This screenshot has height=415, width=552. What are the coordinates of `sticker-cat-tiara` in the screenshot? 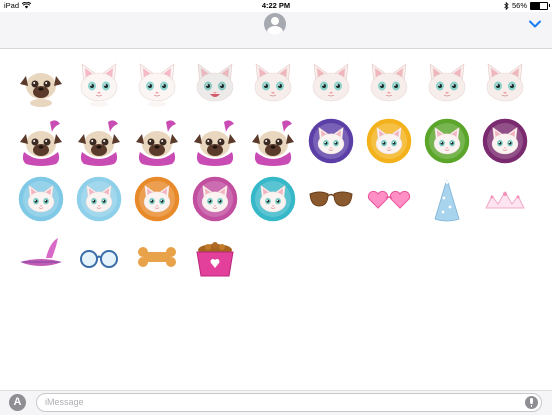 It's located at (99, 199).